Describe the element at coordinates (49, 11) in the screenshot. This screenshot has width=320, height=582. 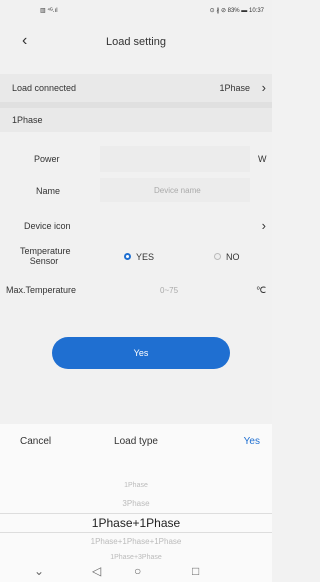
I see `status-bar-left: ▥ ⁴ᴳ.ıl` at that location.